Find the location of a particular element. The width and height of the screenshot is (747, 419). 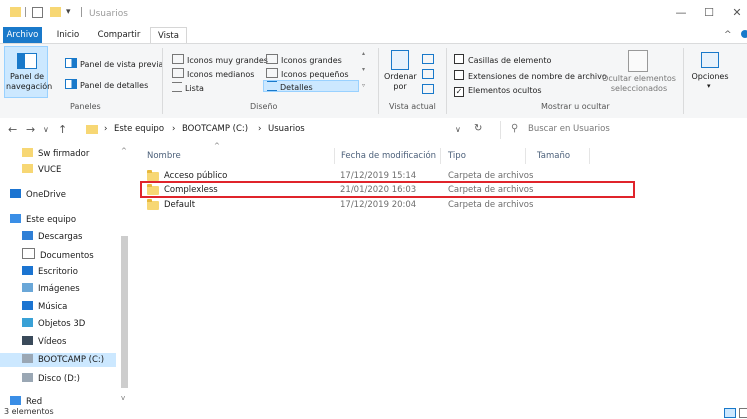

large-icons-icon is located at coordinates (272, 59).